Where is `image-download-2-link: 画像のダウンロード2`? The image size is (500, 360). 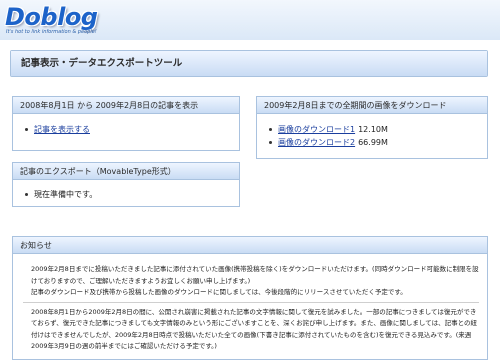 image-download-2-link: 画像のダウンロード2 is located at coordinates (316, 142).